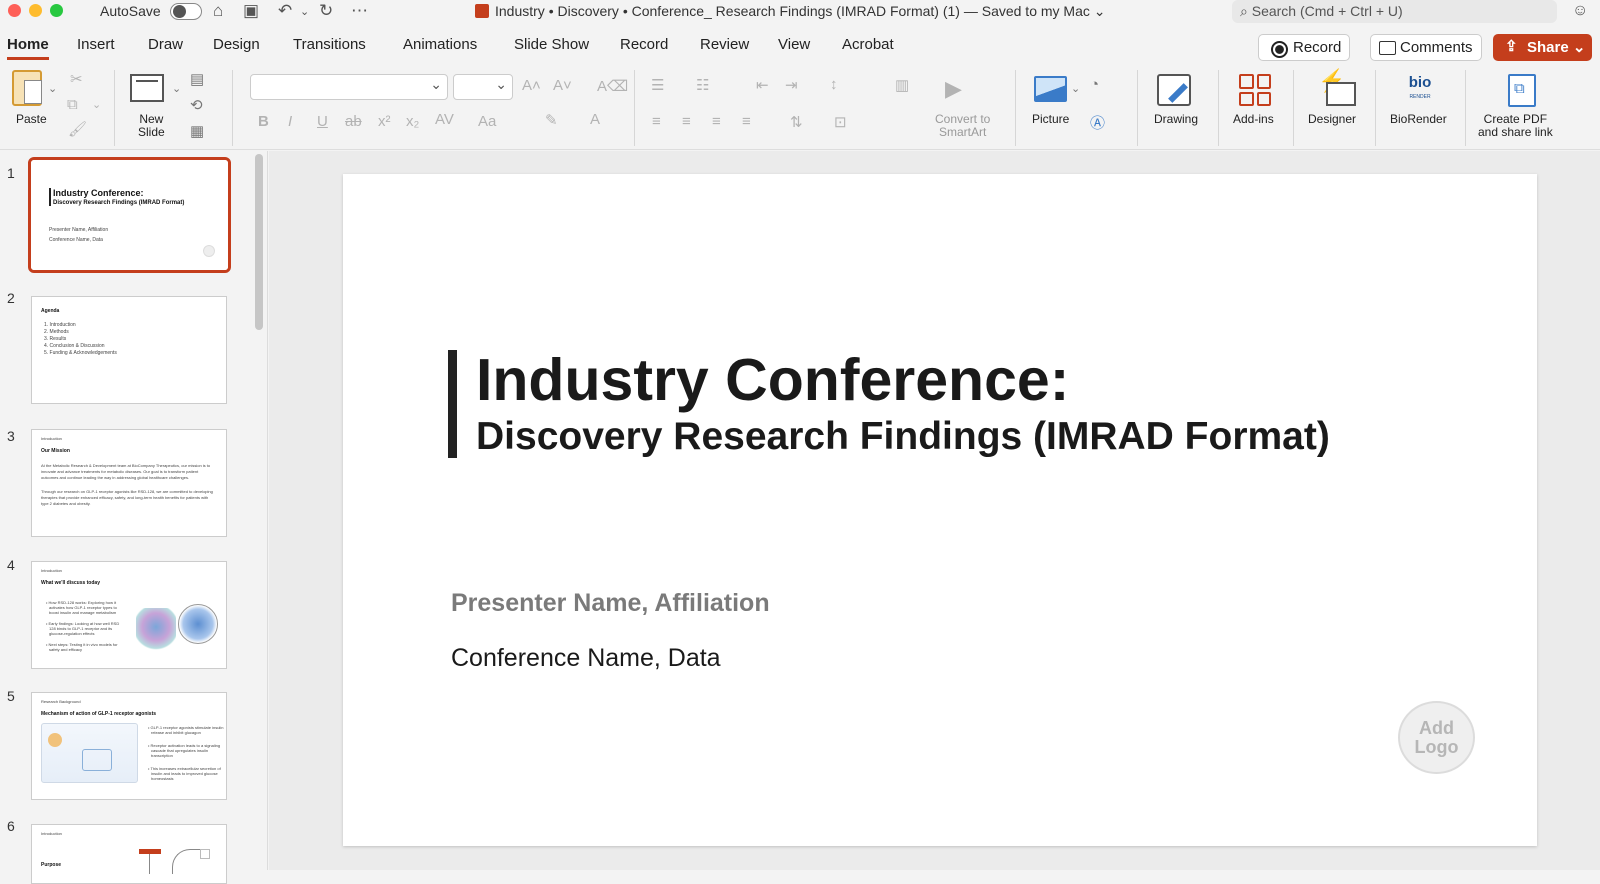  I want to click on cut-icon: ✂, so click(76, 79).